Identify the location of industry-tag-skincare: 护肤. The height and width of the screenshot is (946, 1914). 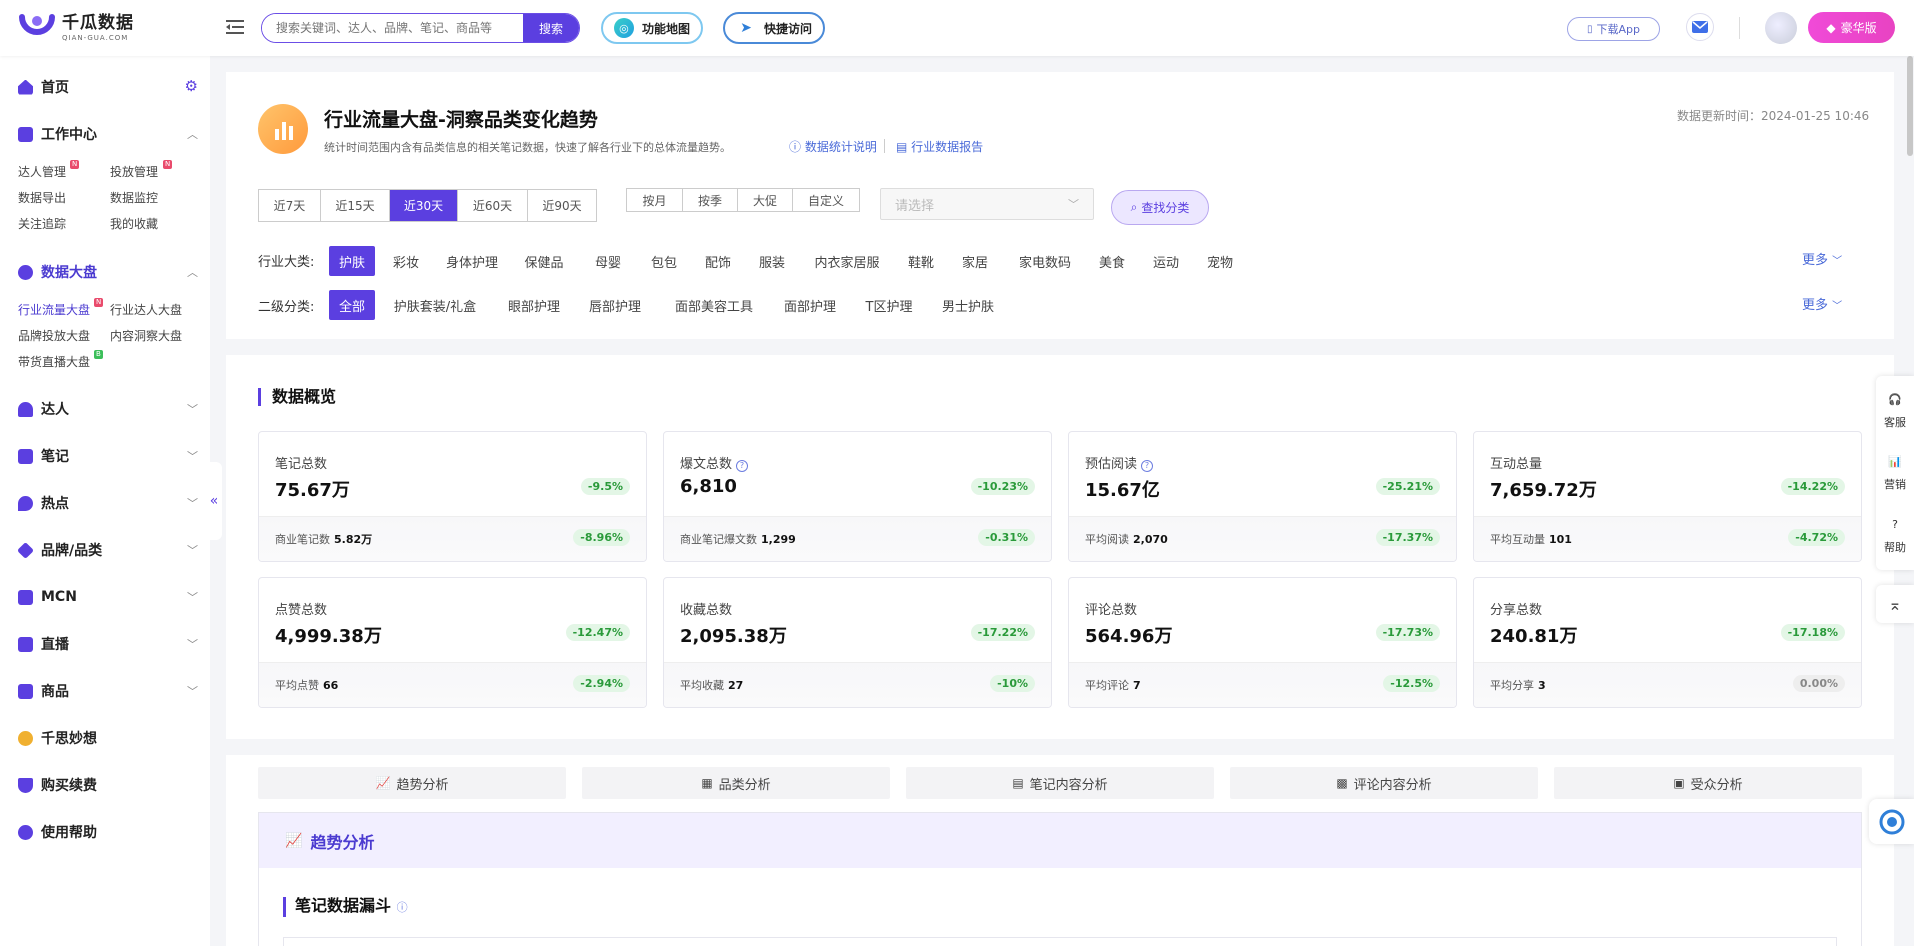
(352, 261).